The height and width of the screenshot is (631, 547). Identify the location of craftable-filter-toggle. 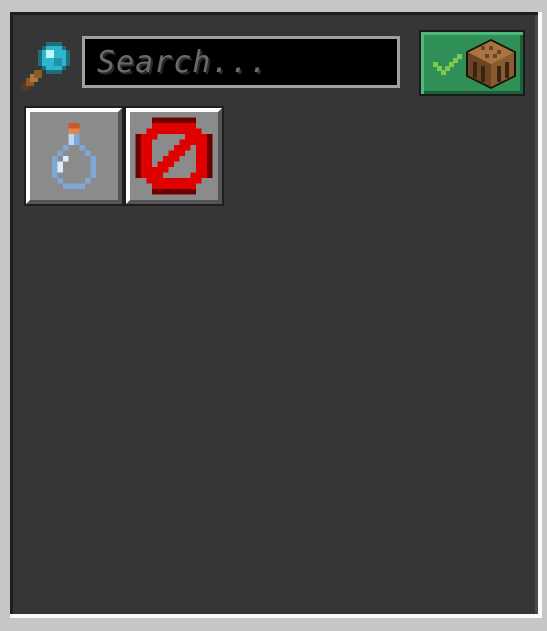
(472, 63).